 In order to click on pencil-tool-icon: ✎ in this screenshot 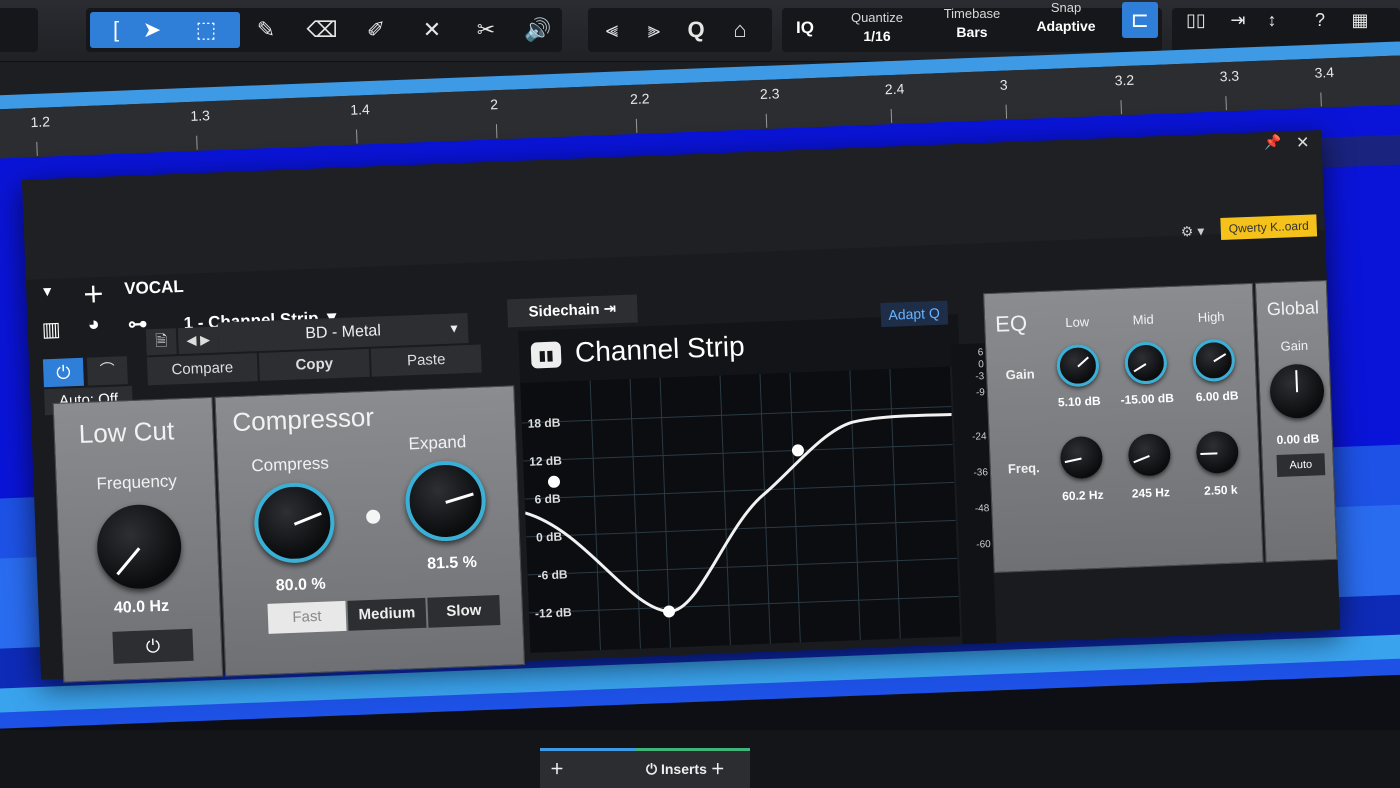, I will do `click(266, 30)`.